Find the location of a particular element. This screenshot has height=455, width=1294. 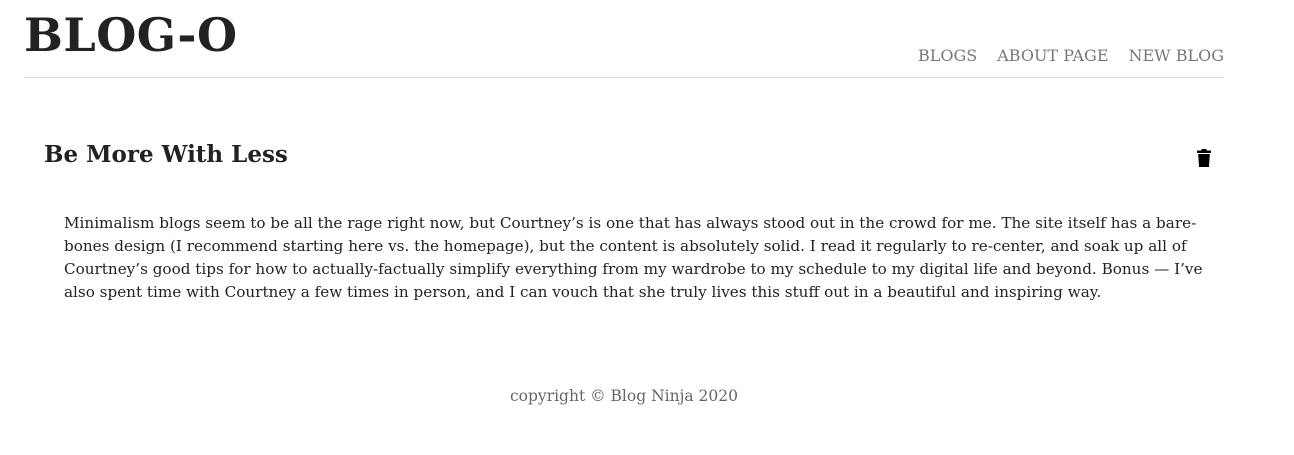

trash-icon is located at coordinates (1204, 158).